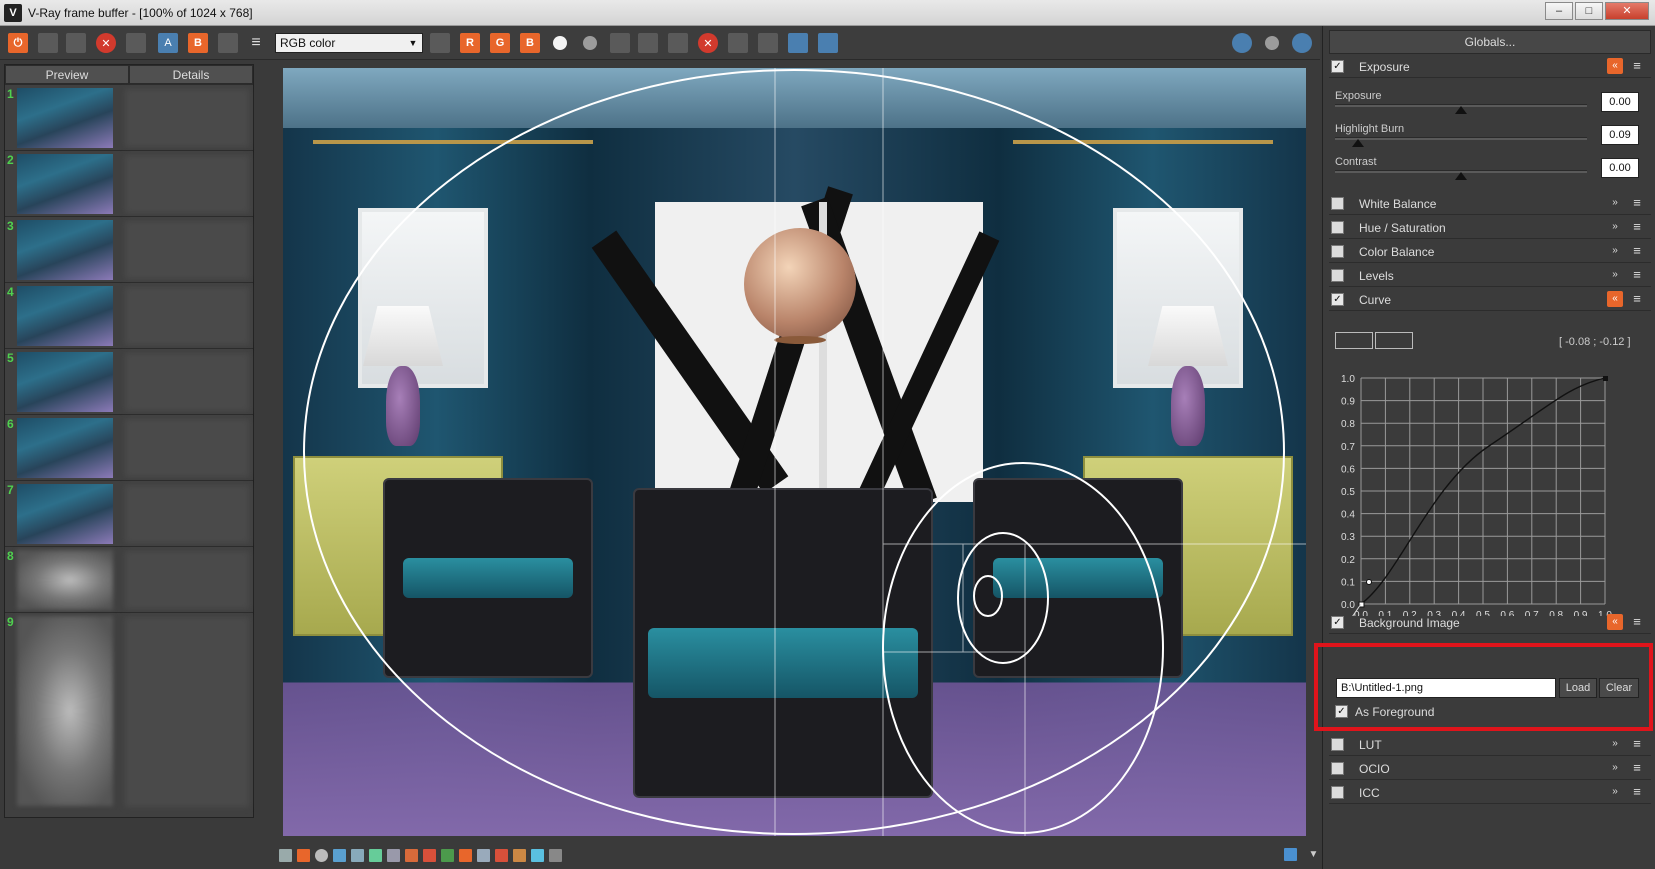  Describe the element at coordinates (129, 712) in the screenshot. I see `history-item: 9` at that location.